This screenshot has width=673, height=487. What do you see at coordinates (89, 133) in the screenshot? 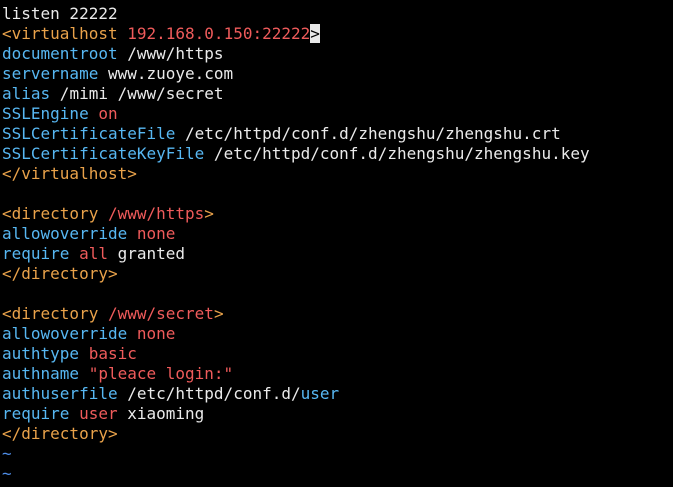
I see `code-token: SSLCertificateFile` at bounding box center [89, 133].